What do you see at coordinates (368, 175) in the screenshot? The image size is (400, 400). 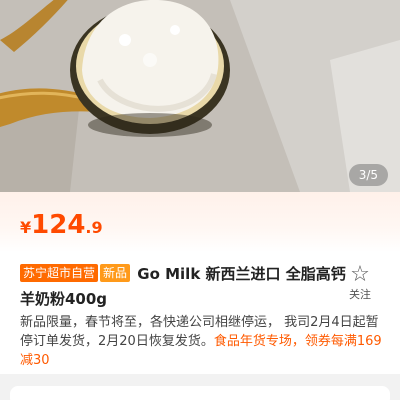 I see `image-counter: 3/5` at bounding box center [368, 175].